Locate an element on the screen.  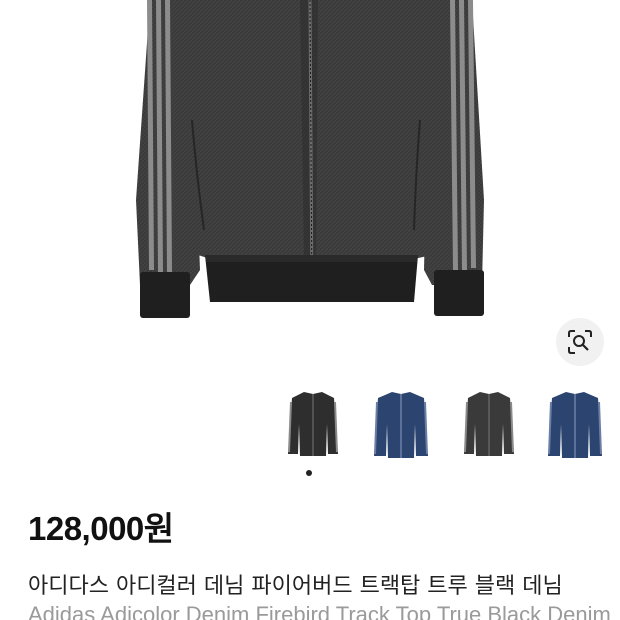
product-title-korean: 아디다스 아디컬러 데님 파이어버드 트랙탑 트루 블랙 데님 is located at coordinates (295, 586).